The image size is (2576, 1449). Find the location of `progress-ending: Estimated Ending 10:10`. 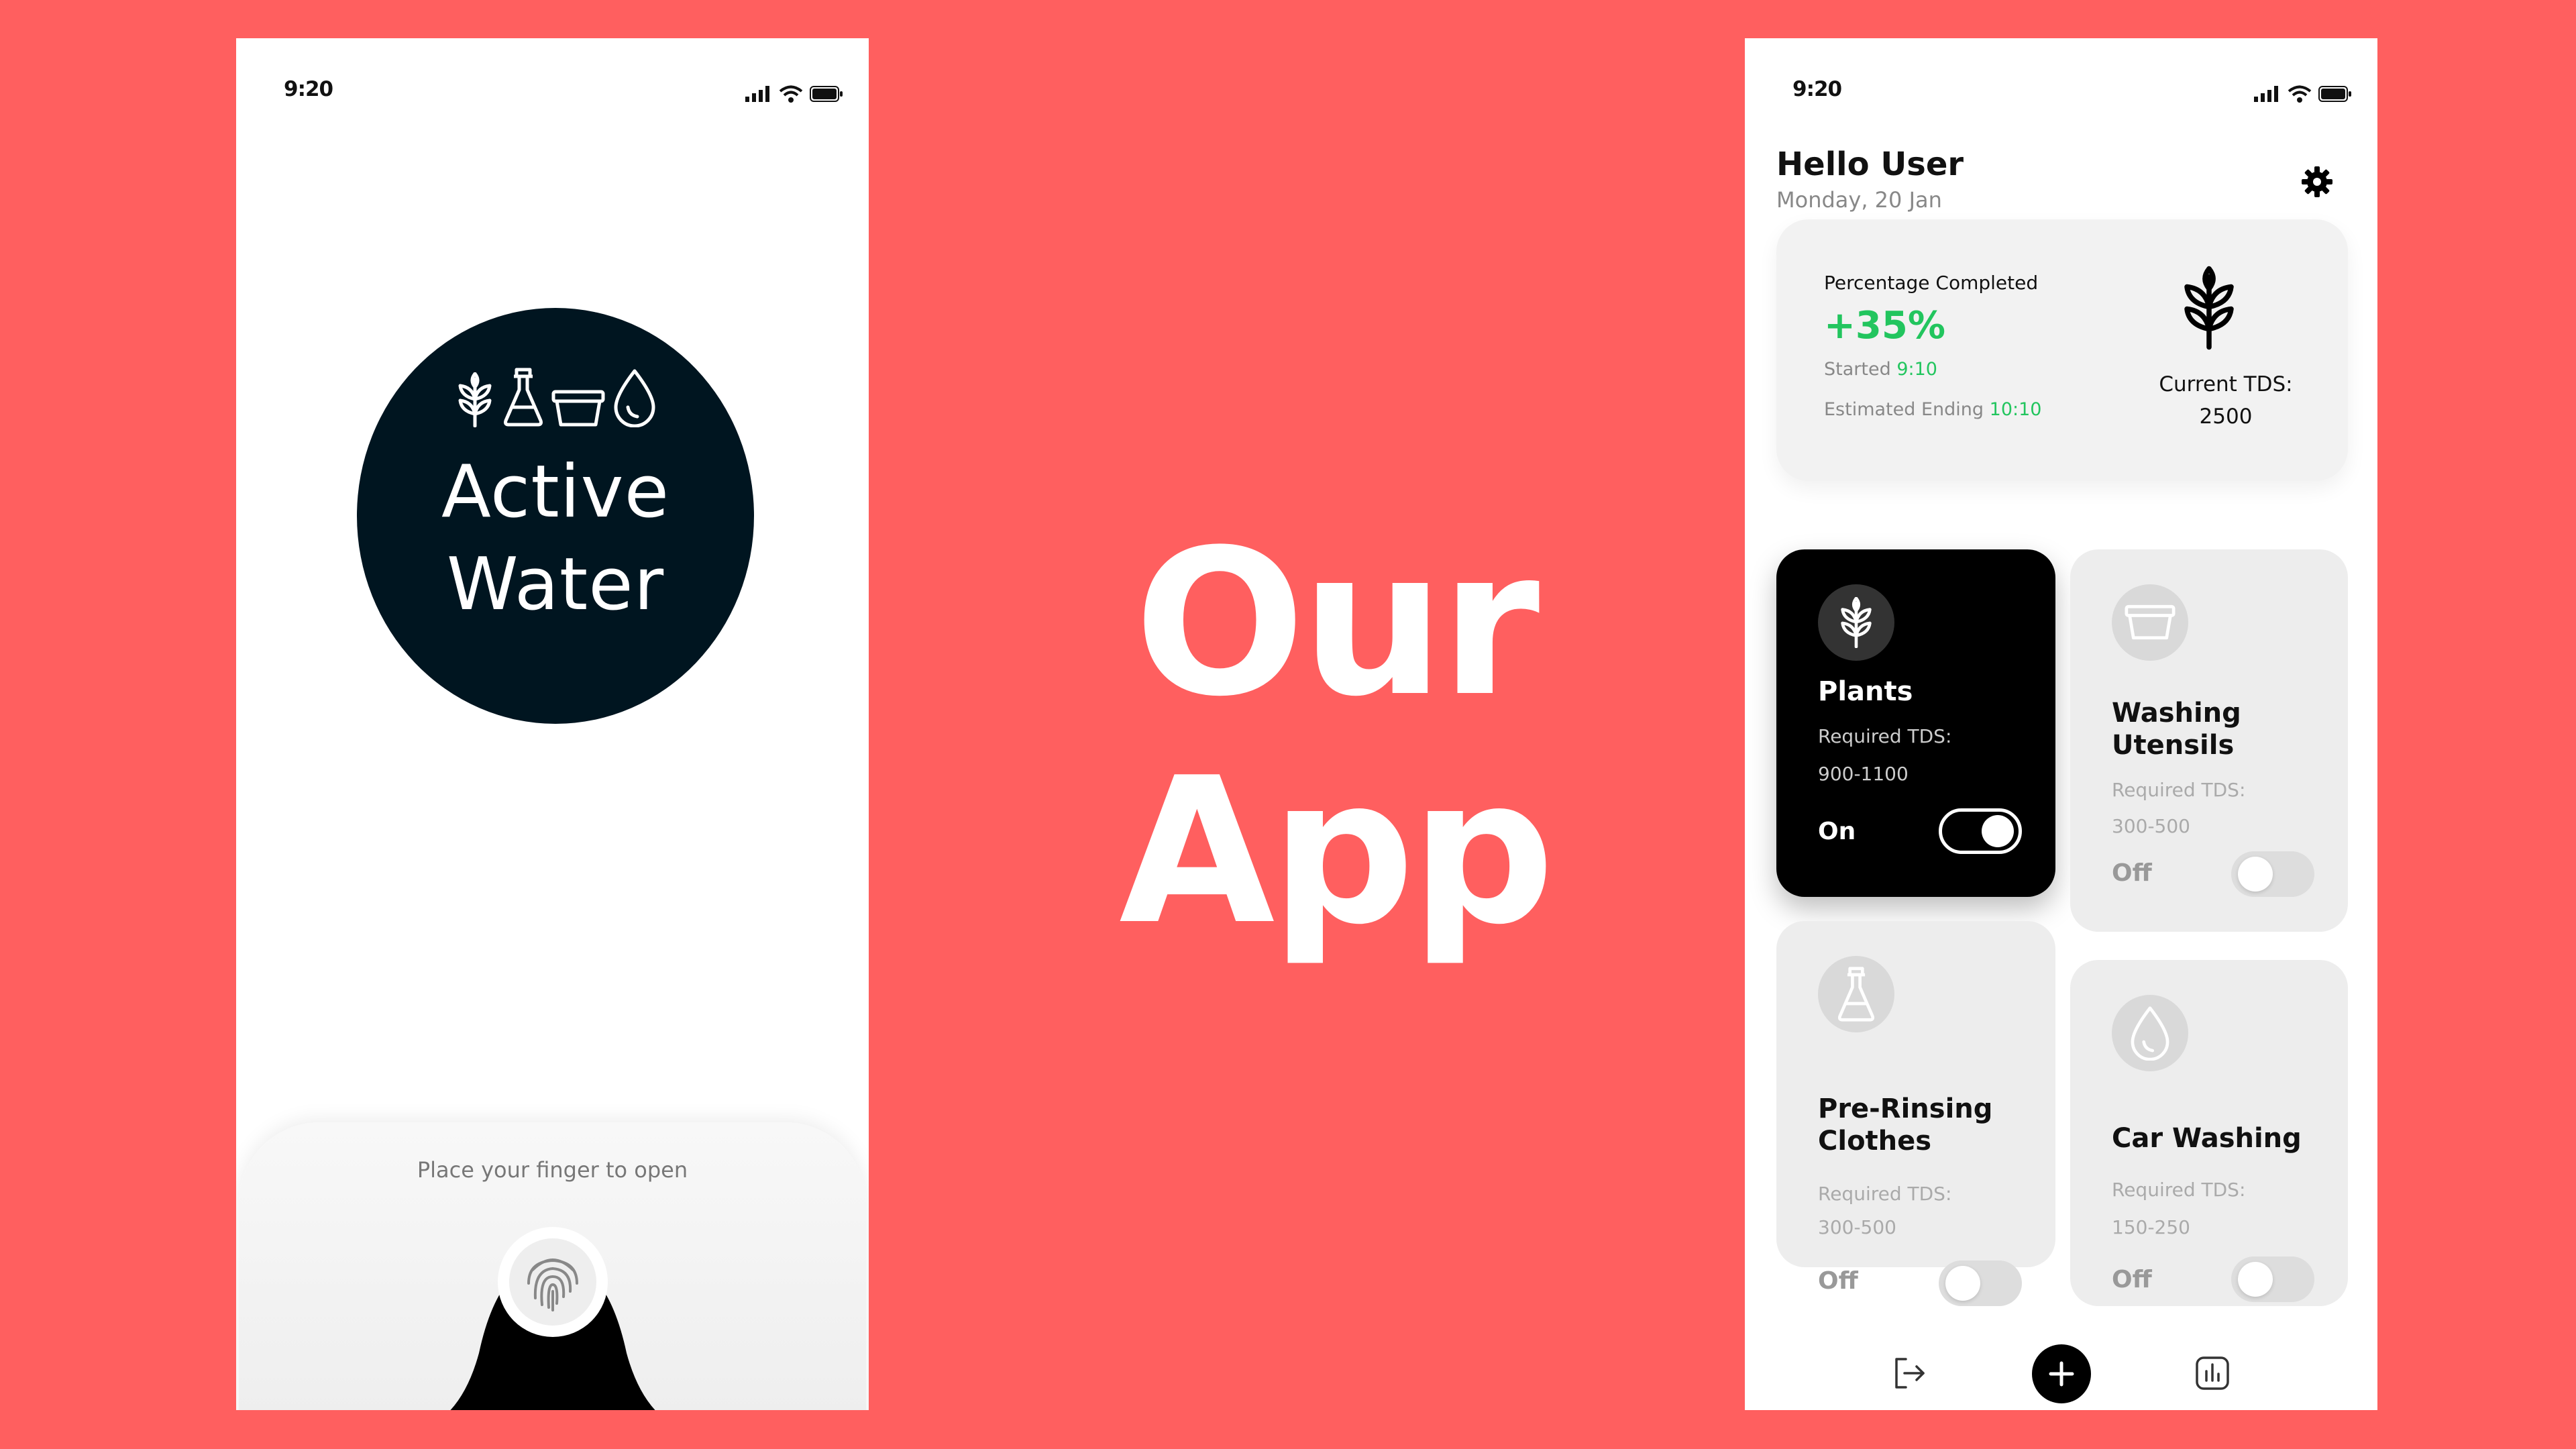

progress-ending: Estimated Ending 10:10 is located at coordinates (1932, 409).